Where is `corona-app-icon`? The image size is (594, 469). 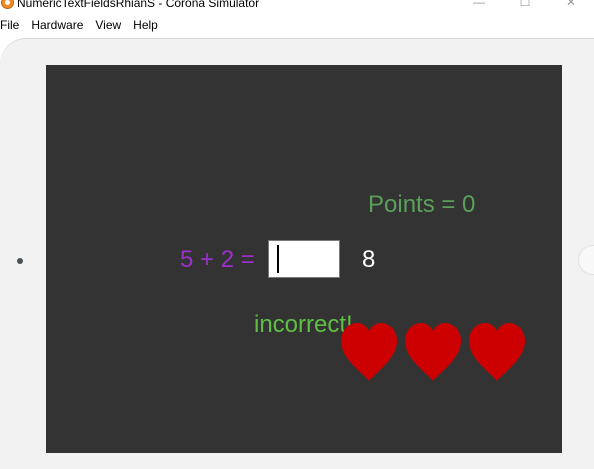 corona-app-icon is located at coordinates (7, 4).